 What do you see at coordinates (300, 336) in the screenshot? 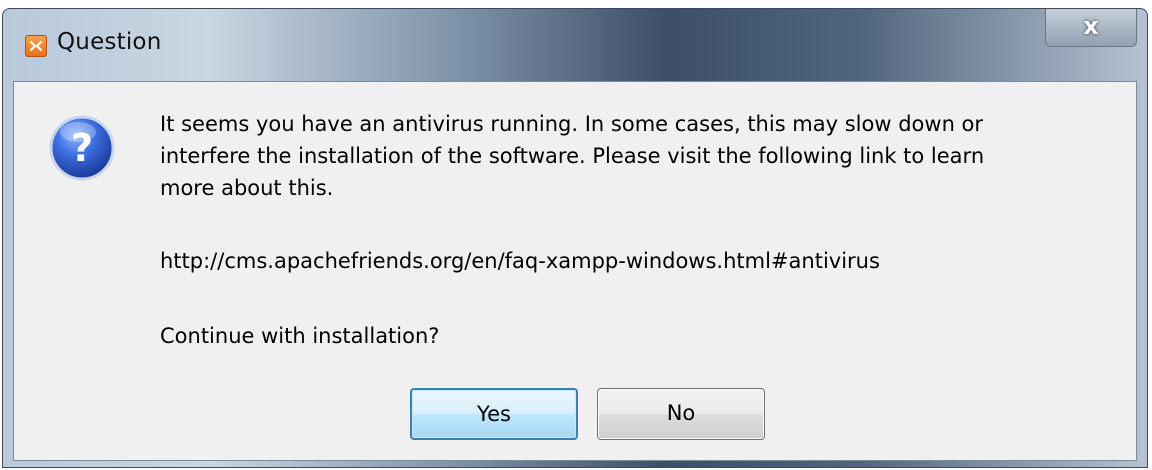
I see `message-prompt: Continue with installation?` at bounding box center [300, 336].